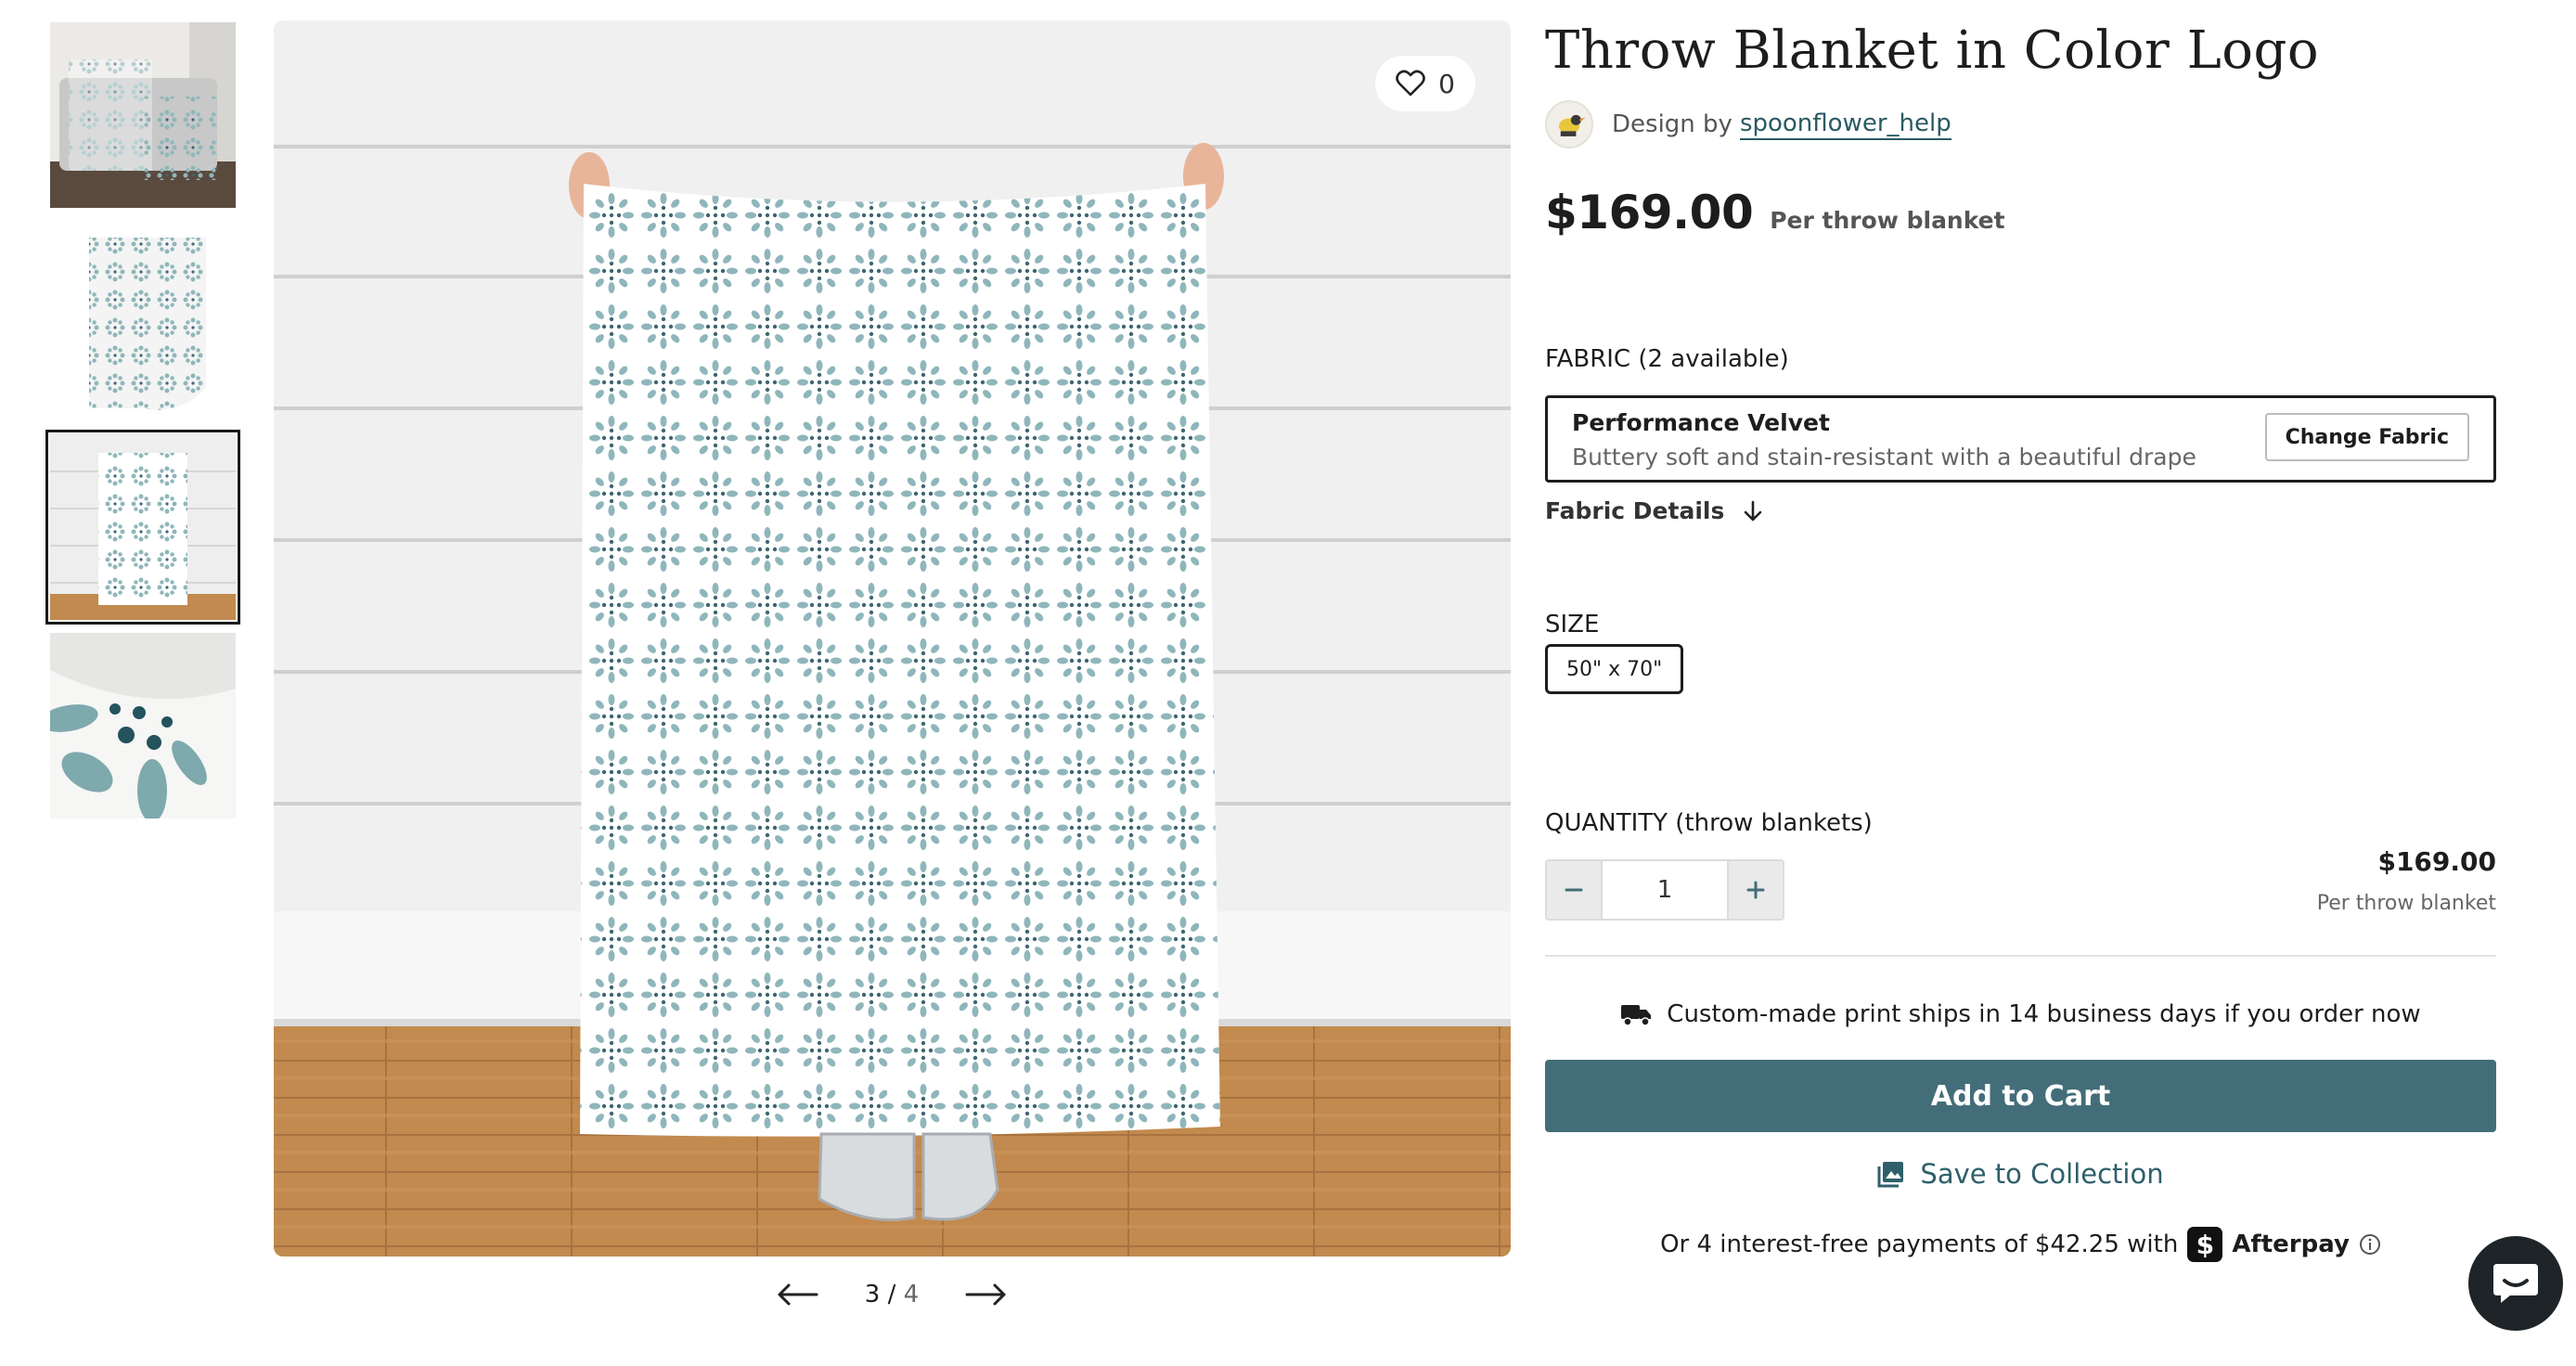 The width and height of the screenshot is (2576, 1366). Describe the element at coordinates (2406, 903) in the screenshot. I see `line-total-unit: Per throw blanket` at that location.